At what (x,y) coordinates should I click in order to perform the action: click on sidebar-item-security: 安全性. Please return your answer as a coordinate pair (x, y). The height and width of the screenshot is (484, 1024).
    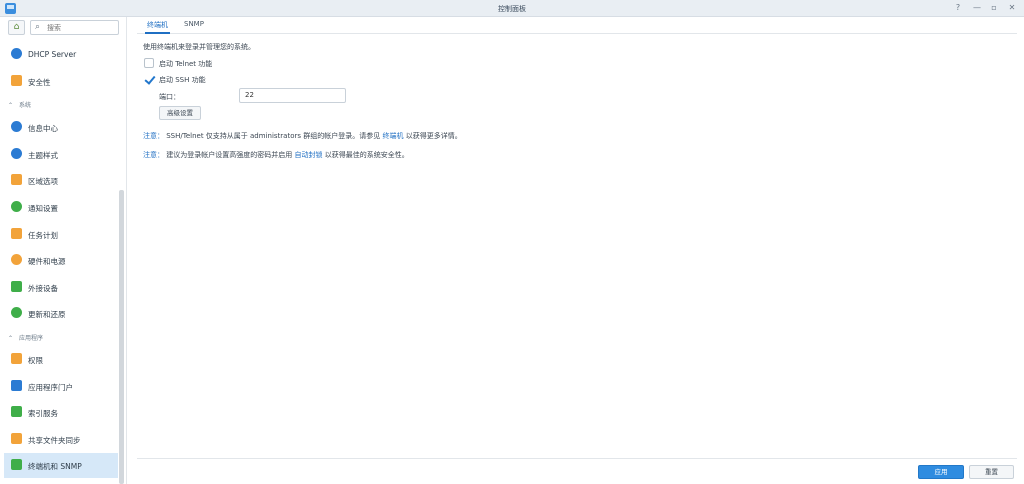
    Looking at the image, I should click on (61, 81).